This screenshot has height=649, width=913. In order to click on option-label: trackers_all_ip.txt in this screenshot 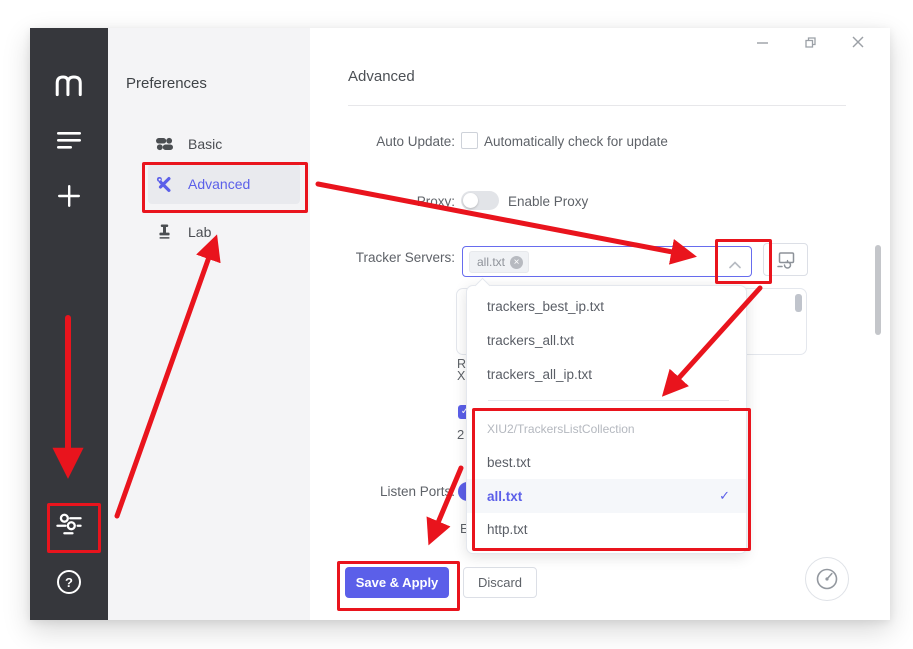, I will do `click(540, 374)`.